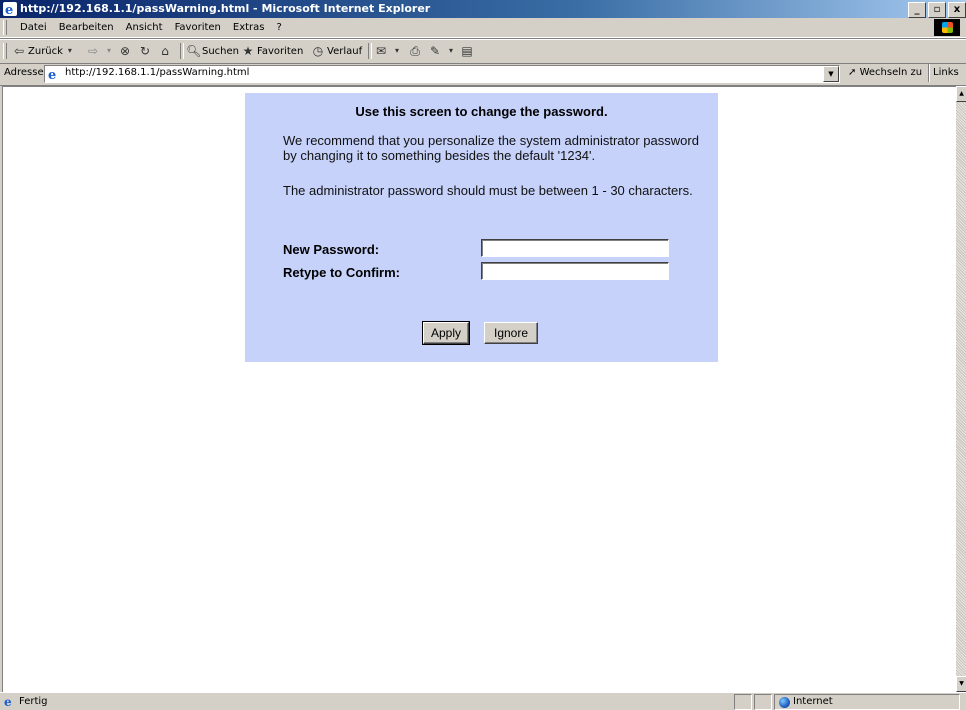 Image resolution: width=966 pixels, height=710 pixels. I want to click on discuss-icon: ▤, so click(467, 51).